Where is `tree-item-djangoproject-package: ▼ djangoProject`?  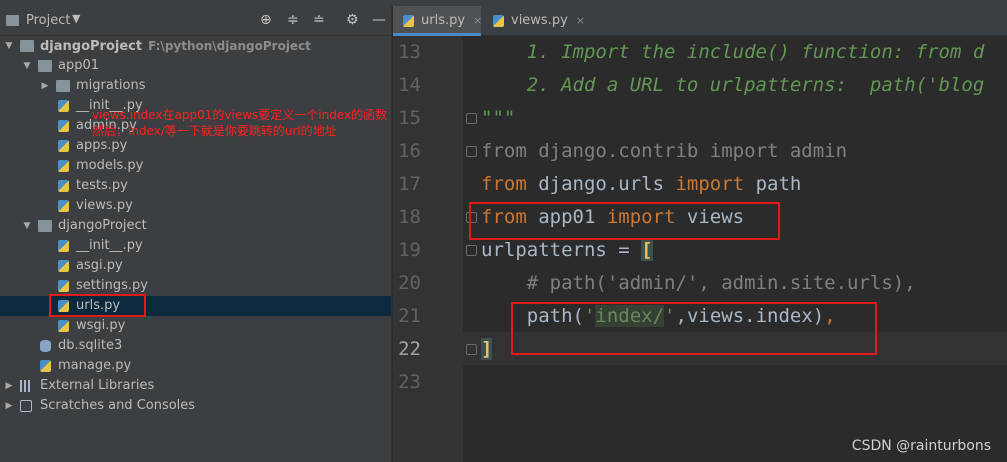
tree-item-djangoproject-package: ▼ djangoProject is located at coordinates (195, 226).